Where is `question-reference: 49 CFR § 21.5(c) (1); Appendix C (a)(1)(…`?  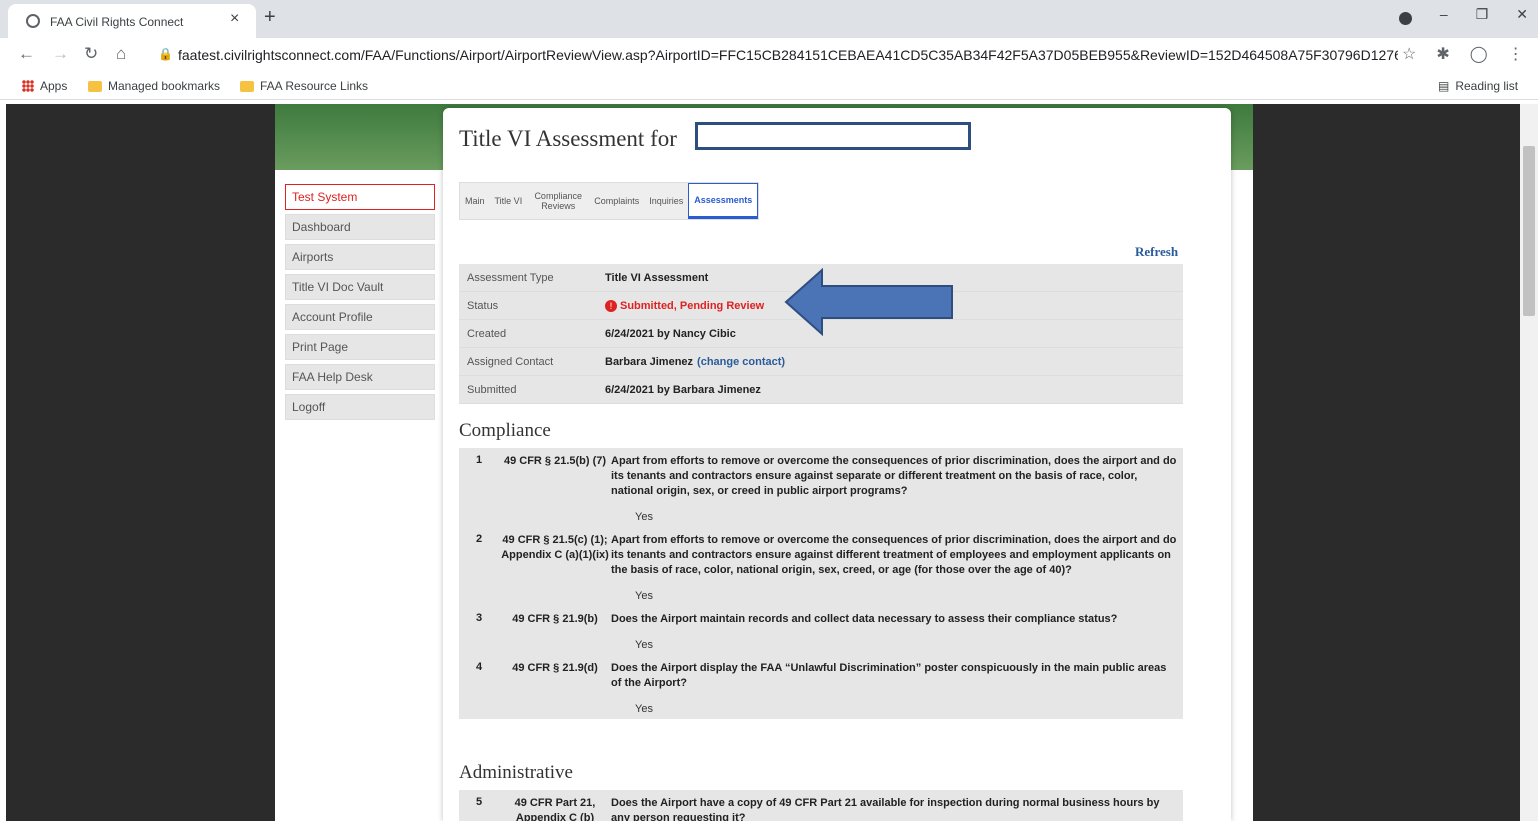 question-reference: 49 CFR § 21.5(c) (1); Appendix C (a)(1)(… is located at coordinates (555, 547).